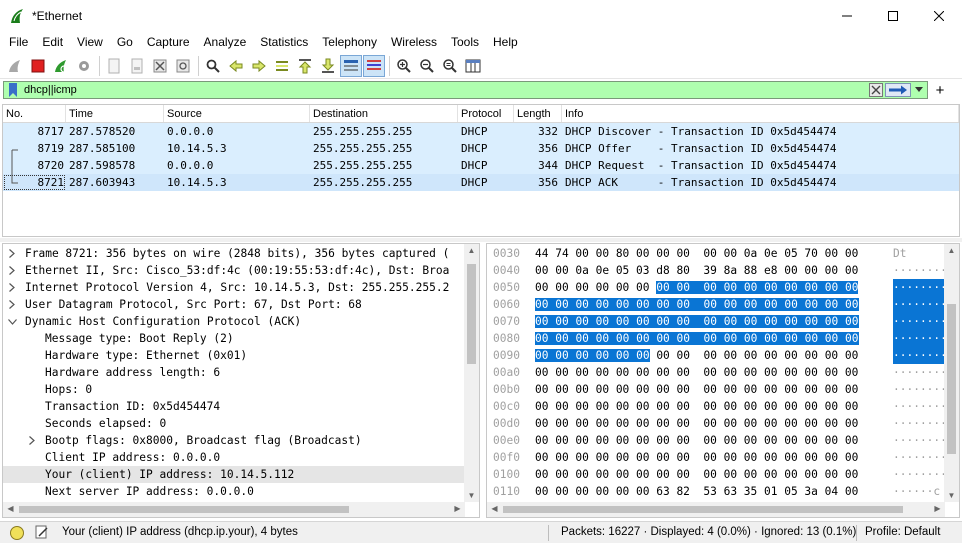 This screenshot has height=543, width=962. Describe the element at coordinates (234, 457) in the screenshot. I see `tree-item: Client IP address: 0.0.0.0` at that location.